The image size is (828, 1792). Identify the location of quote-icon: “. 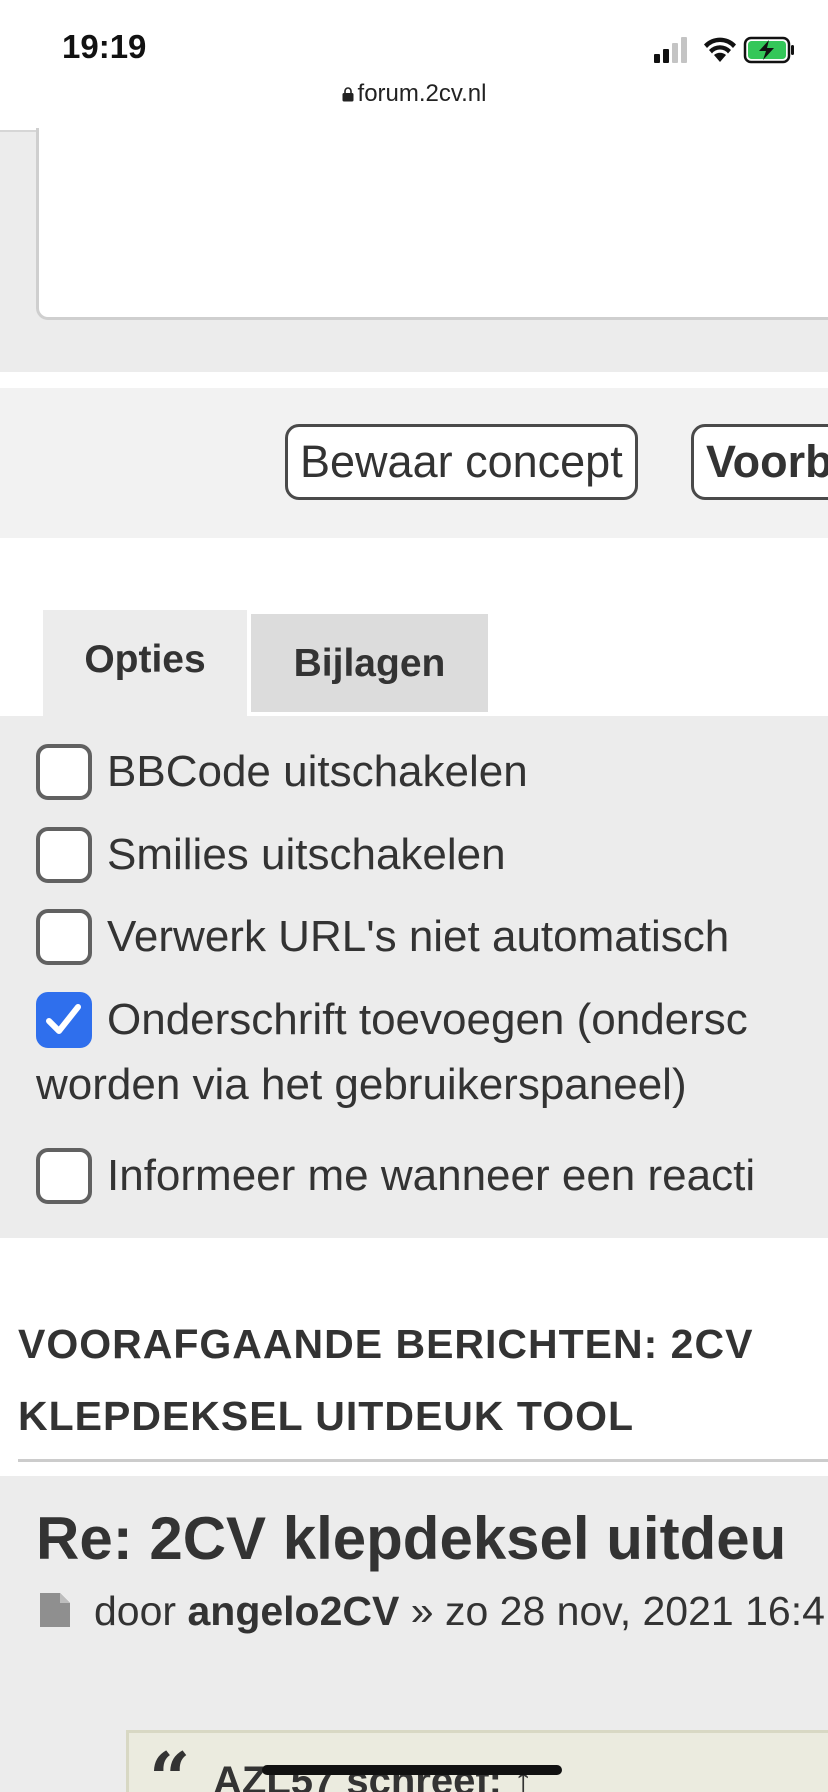
(170, 1764).